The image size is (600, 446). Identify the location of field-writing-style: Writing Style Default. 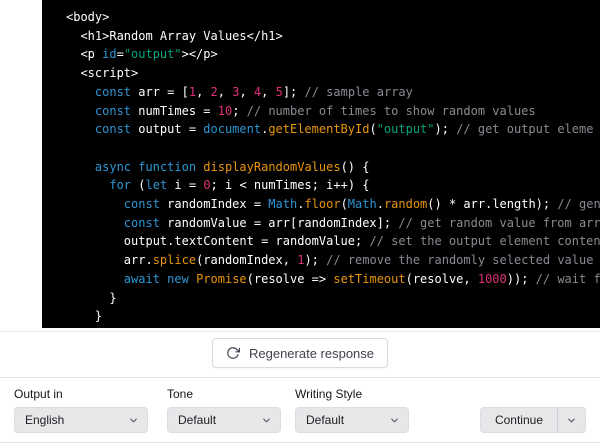
(352, 410).